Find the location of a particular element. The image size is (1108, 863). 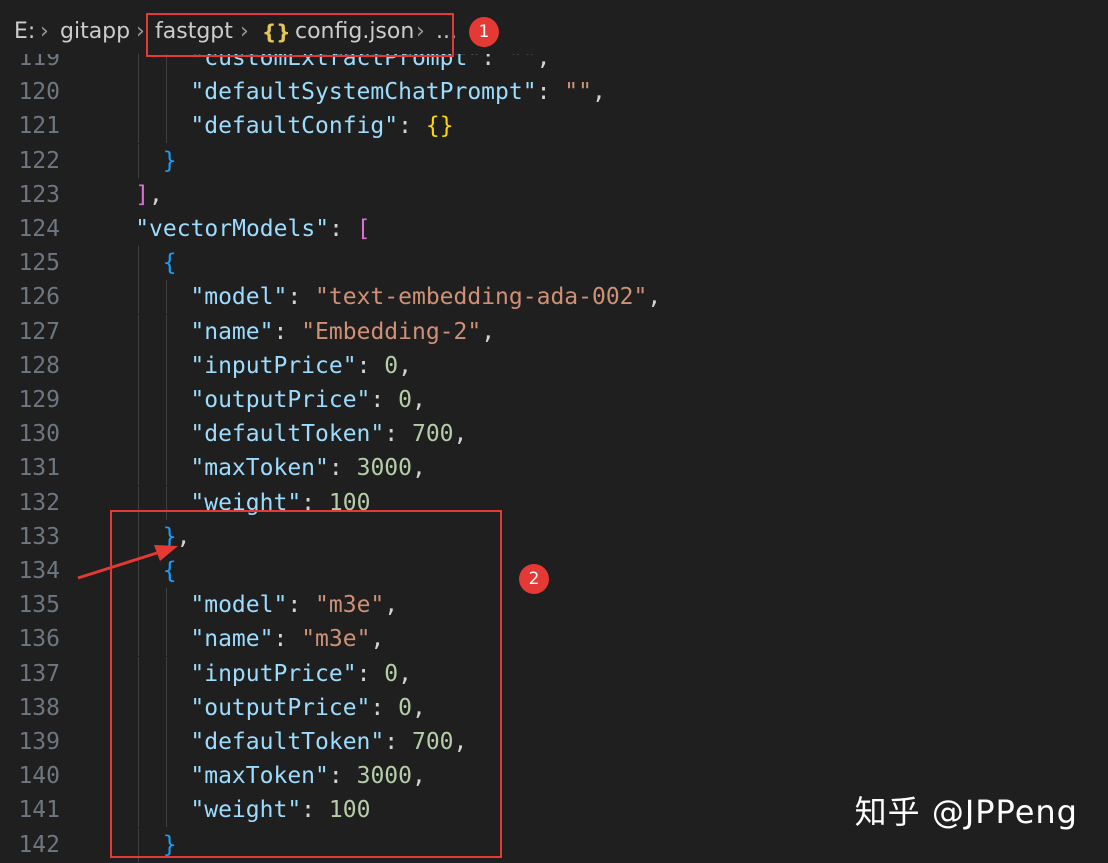

watermark: 知乎 @JPPeng is located at coordinates (966, 812).